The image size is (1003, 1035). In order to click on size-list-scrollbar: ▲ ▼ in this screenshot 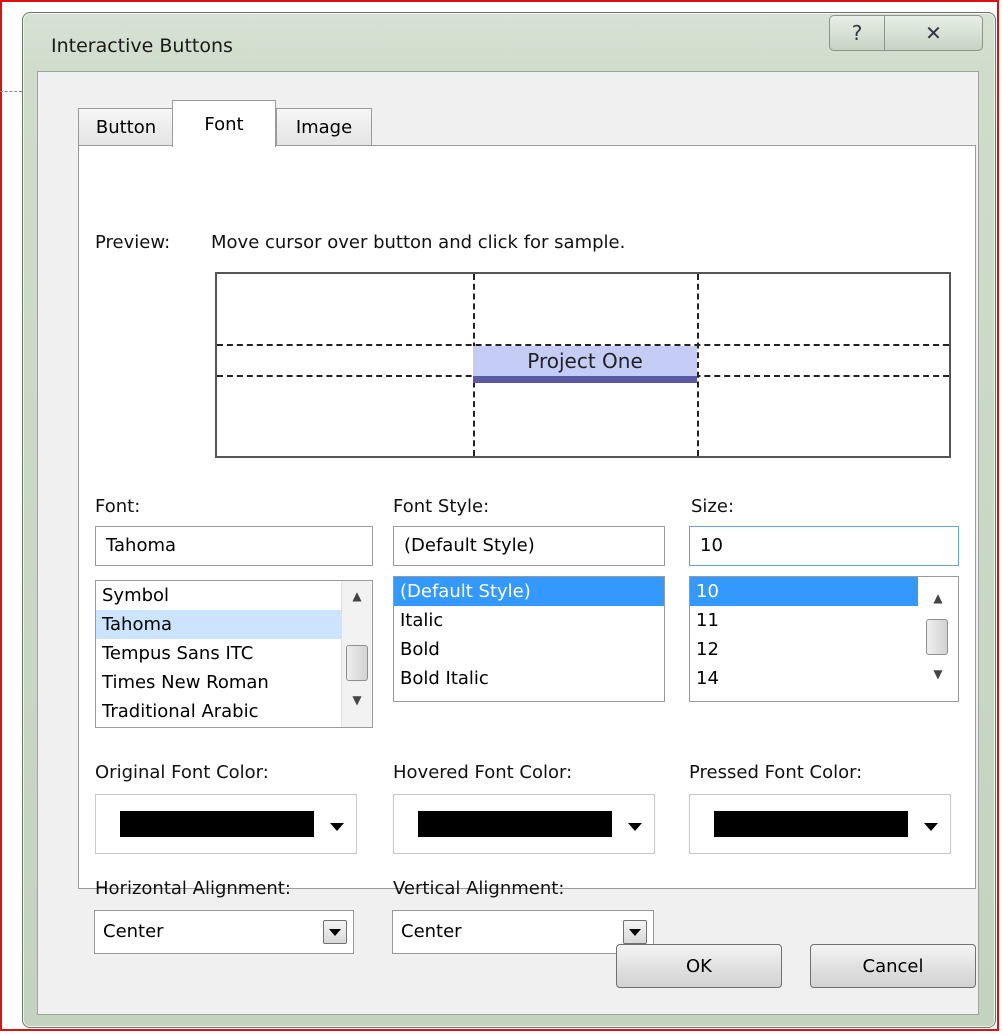, I will do `click(938, 639)`.